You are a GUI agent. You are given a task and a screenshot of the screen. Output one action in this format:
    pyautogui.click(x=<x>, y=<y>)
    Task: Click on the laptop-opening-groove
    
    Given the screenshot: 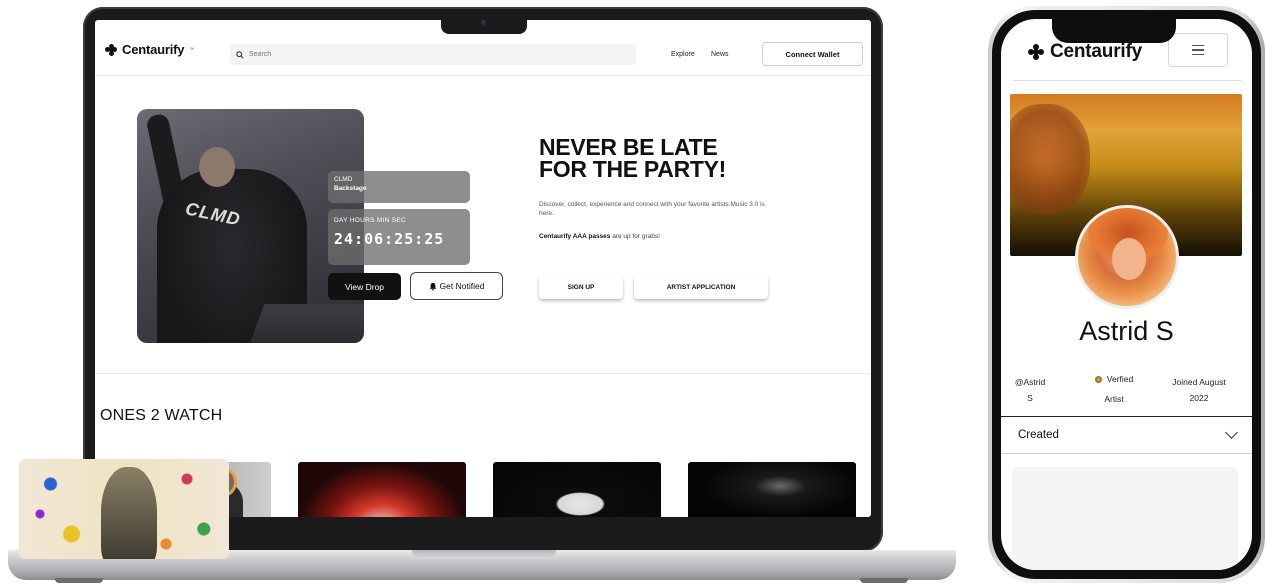 What is the action you would take?
    pyautogui.click(x=484, y=554)
    